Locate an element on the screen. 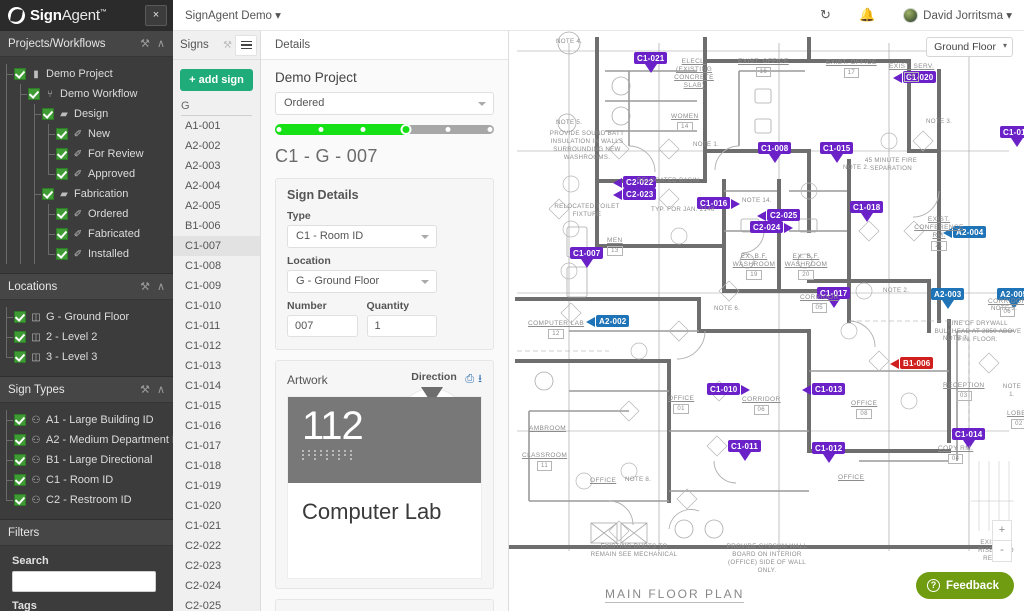 The width and height of the screenshot is (1024, 611). sign-marker-label: C1-015 is located at coordinates (837, 148).